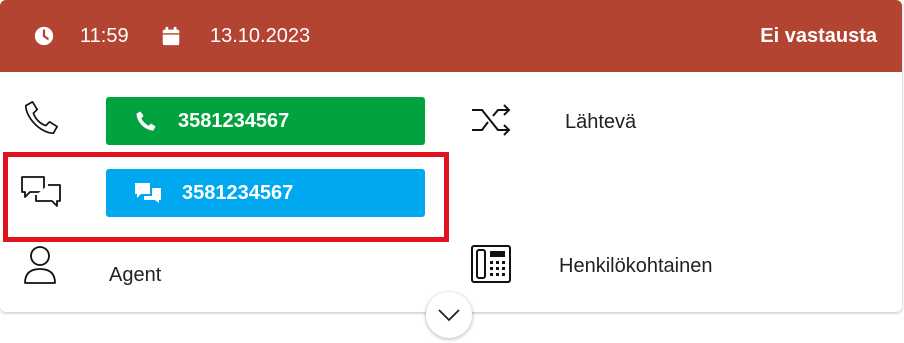 This screenshot has height=343, width=904. I want to click on user-icon, so click(40, 265).